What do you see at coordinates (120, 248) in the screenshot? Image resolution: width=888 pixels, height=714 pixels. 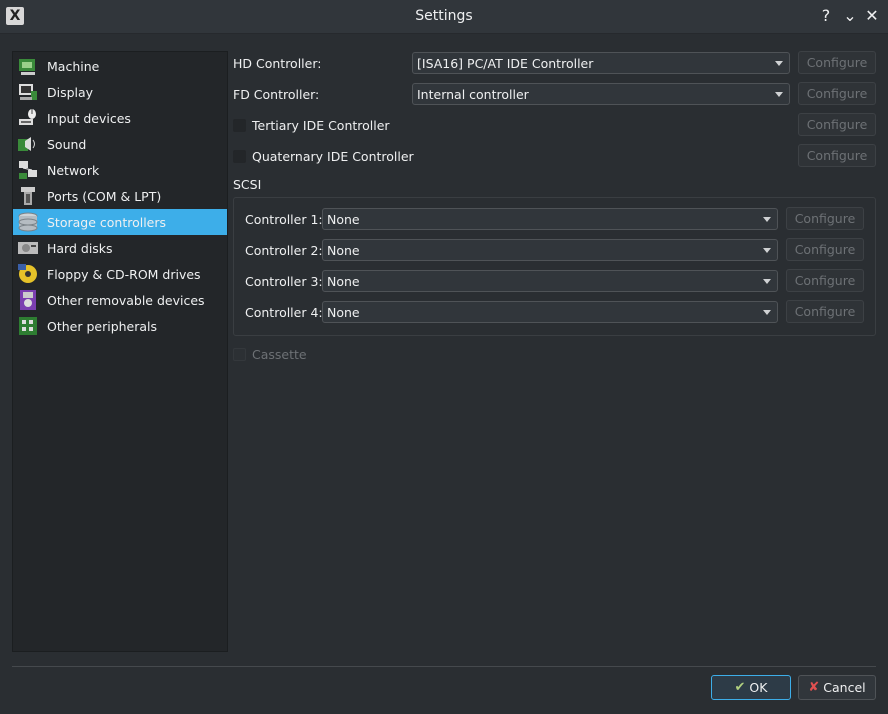 I see `sidebar-item-hard-disks: Hard disks` at bounding box center [120, 248].